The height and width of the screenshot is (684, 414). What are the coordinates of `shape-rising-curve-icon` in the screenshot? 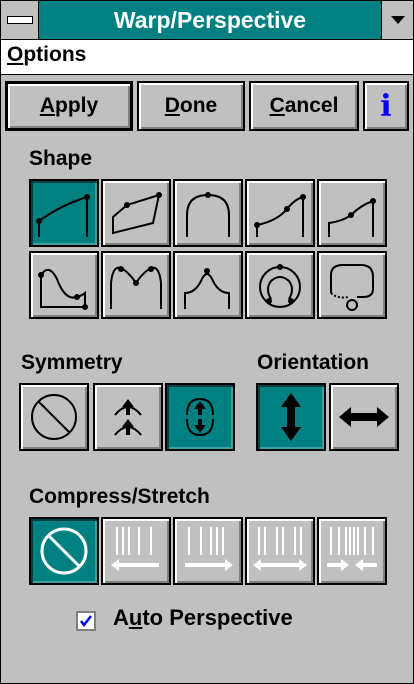 It's located at (280, 215).